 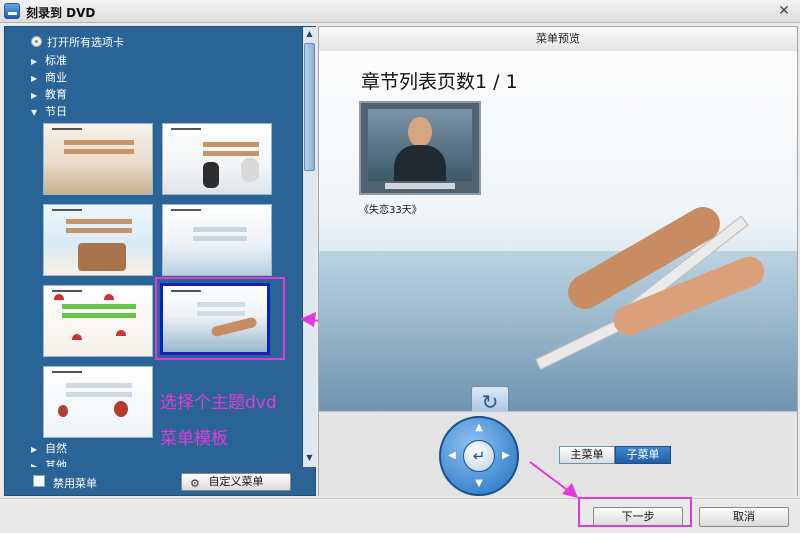 I want to click on tree-item-standard: ▶ 标准, so click(x=49, y=61).